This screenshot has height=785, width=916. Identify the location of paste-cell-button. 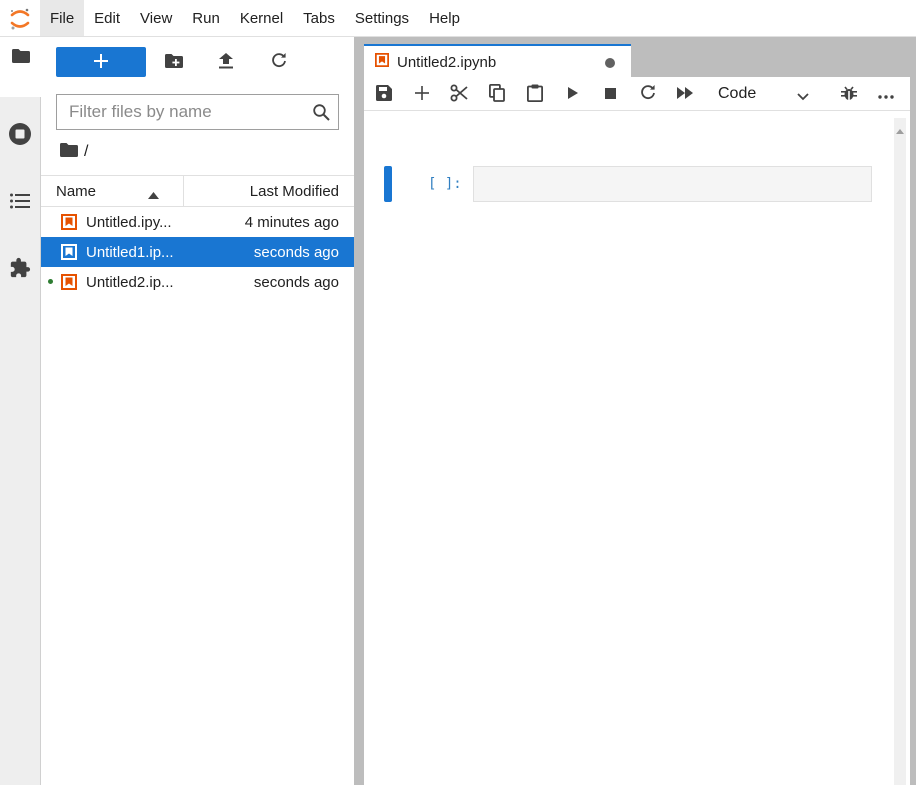
(535, 94).